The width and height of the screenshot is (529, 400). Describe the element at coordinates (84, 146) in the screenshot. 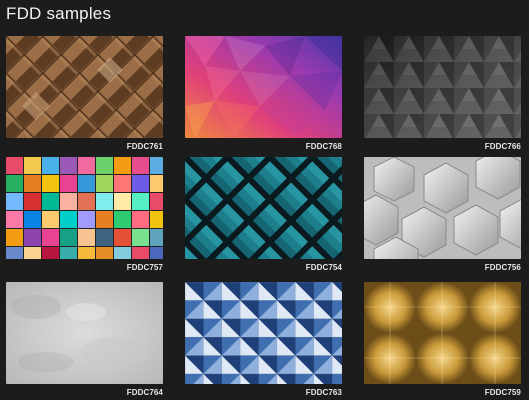

I see `sample-code: FDDC761` at that location.